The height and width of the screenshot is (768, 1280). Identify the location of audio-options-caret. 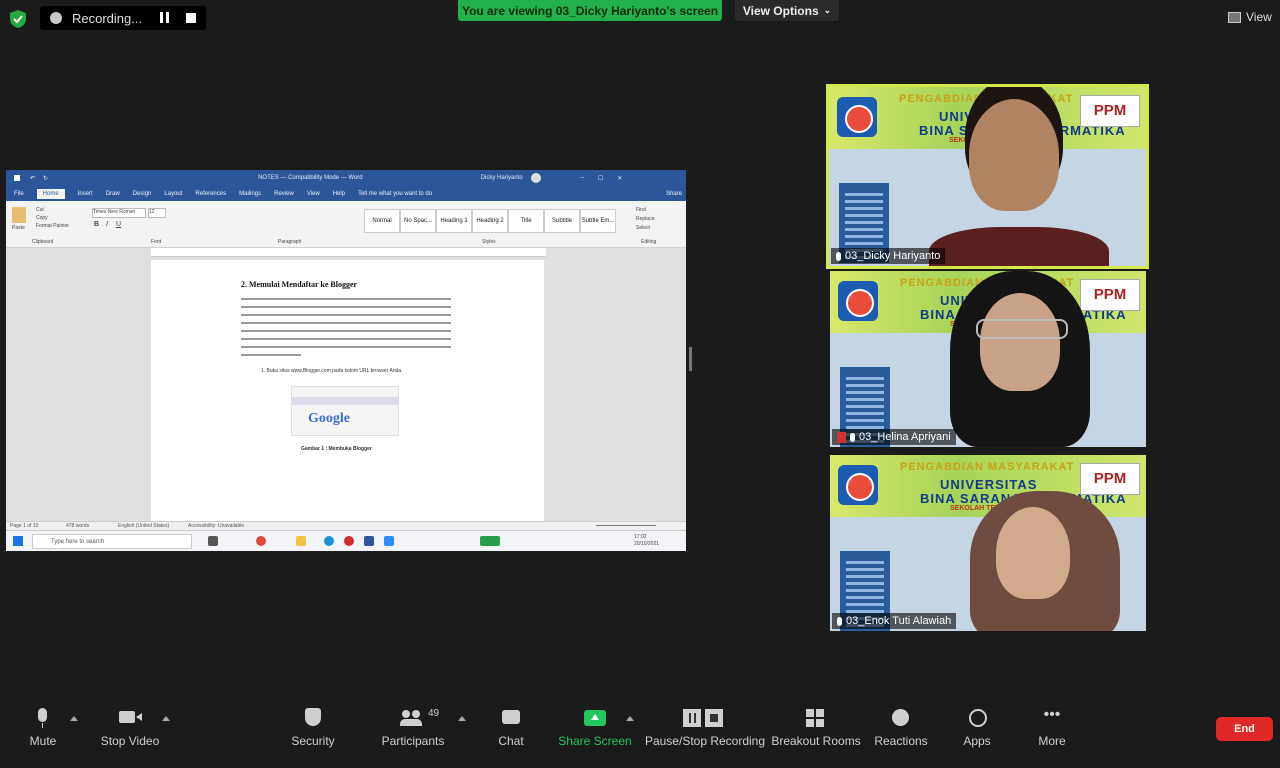
(74, 718).